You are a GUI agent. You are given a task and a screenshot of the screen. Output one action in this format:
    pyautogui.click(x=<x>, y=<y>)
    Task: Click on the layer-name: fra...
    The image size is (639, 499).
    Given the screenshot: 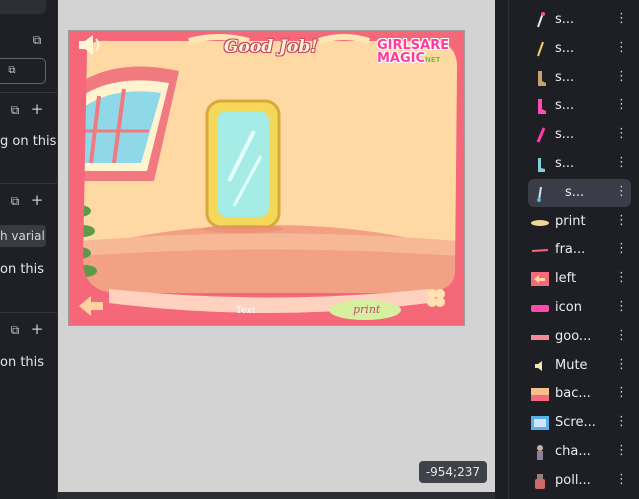 What is the action you would take?
    pyautogui.click(x=570, y=250)
    